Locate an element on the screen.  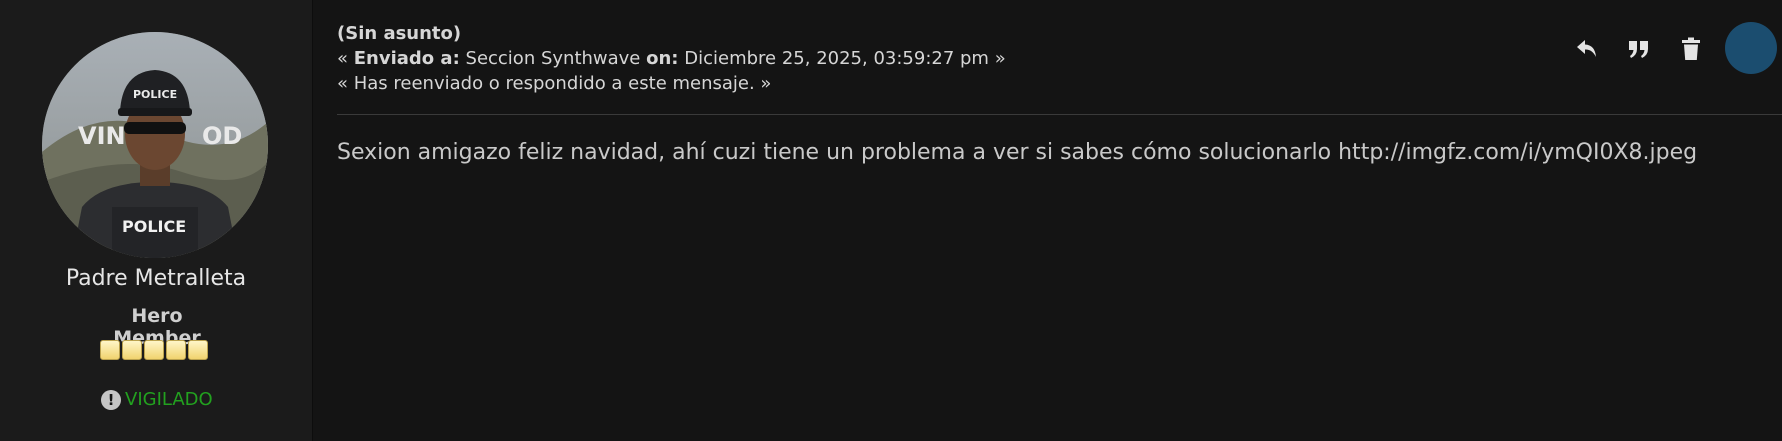
quote-icon is located at coordinates (1638, 49).